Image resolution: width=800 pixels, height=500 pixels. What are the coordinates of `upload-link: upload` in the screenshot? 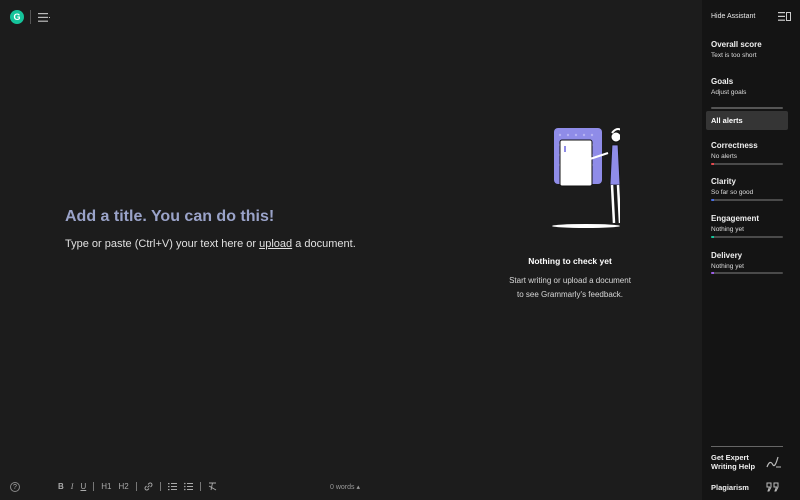 It's located at (275, 244).